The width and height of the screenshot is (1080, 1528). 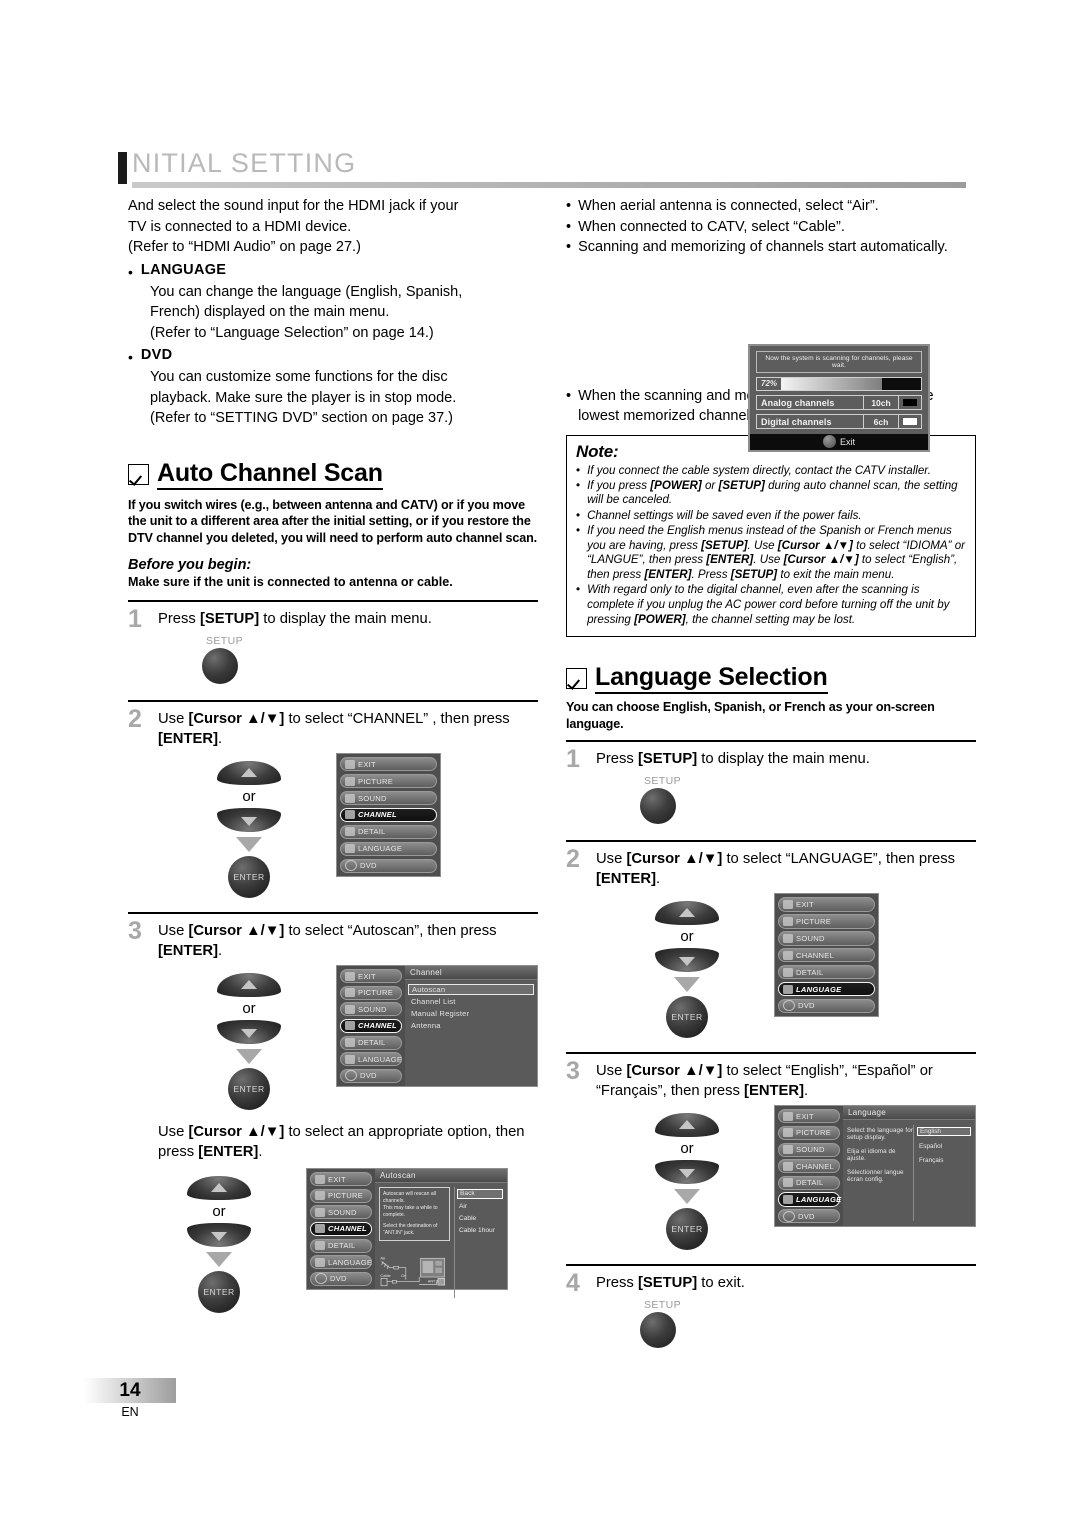 What do you see at coordinates (788, 904) in the screenshot?
I see `exit-icon` at bounding box center [788, 904].